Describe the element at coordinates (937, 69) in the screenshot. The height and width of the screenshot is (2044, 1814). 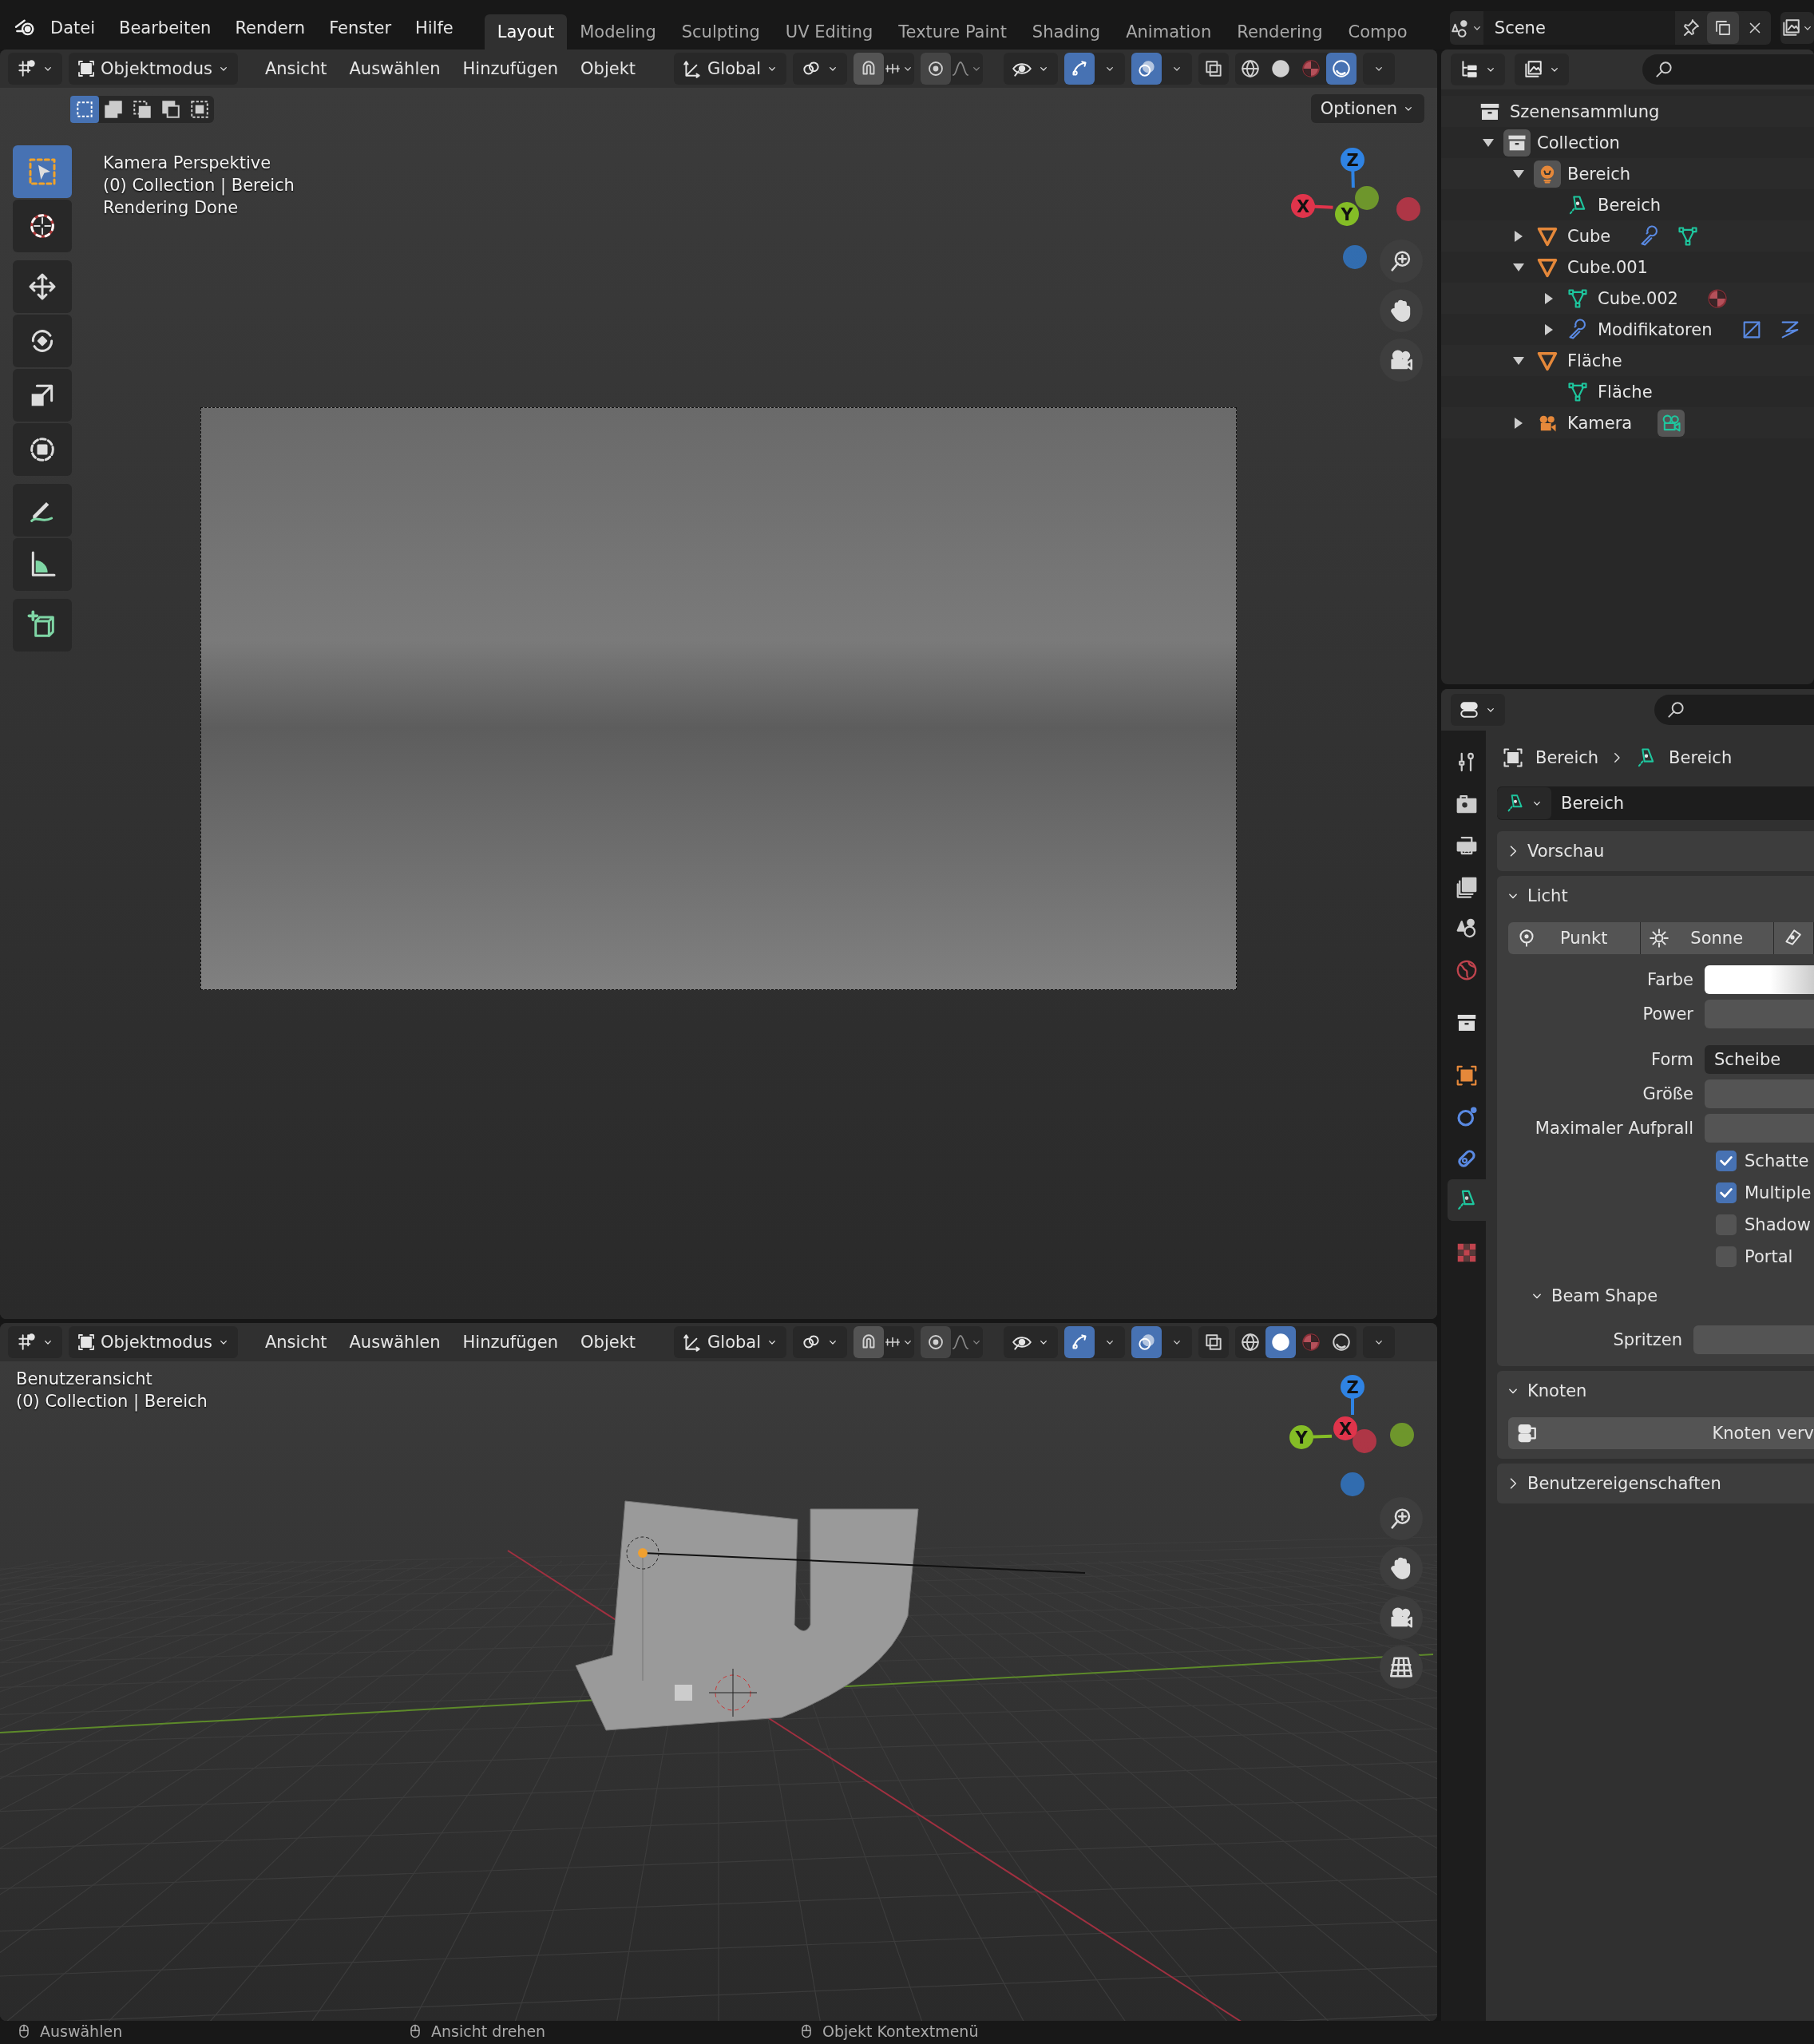
I see `proportional-toggle` at that location.